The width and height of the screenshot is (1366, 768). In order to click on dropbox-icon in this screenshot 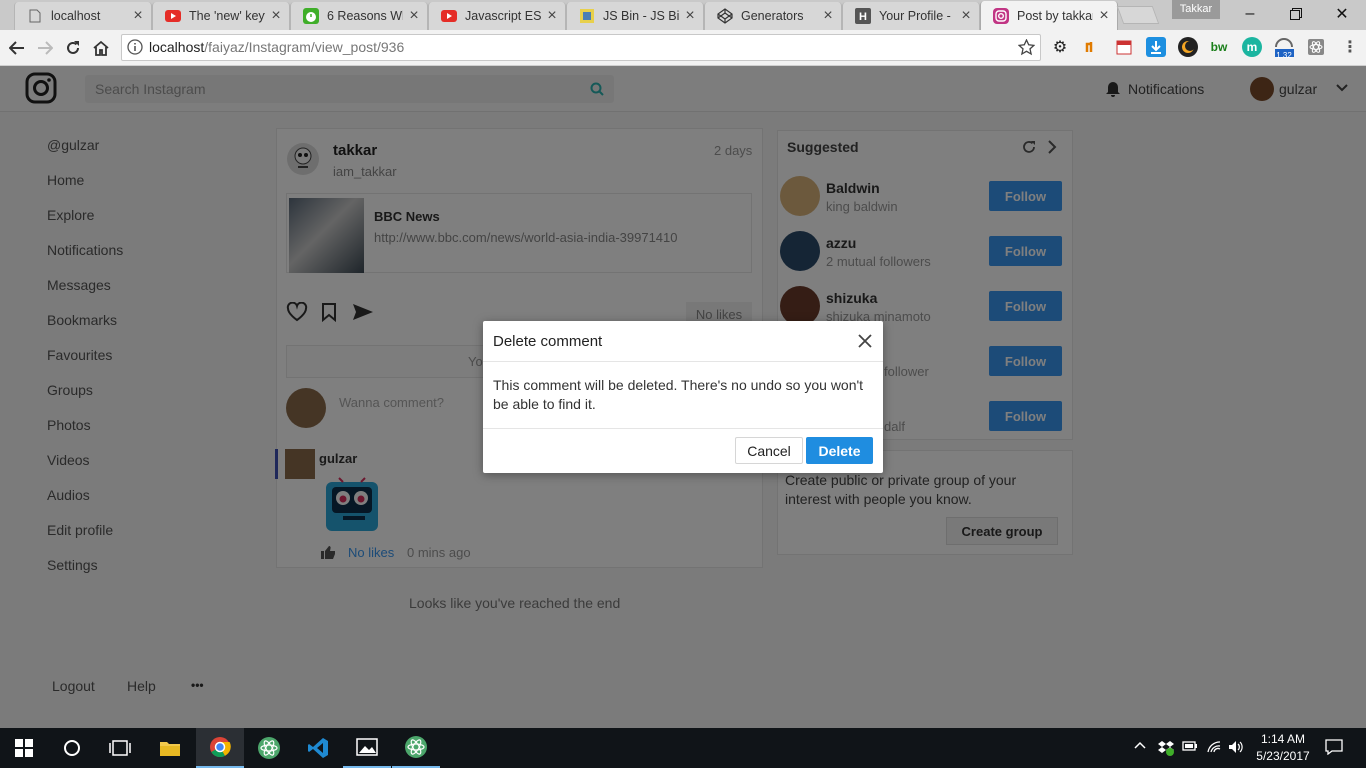, I will do `click(1166, 748)`.